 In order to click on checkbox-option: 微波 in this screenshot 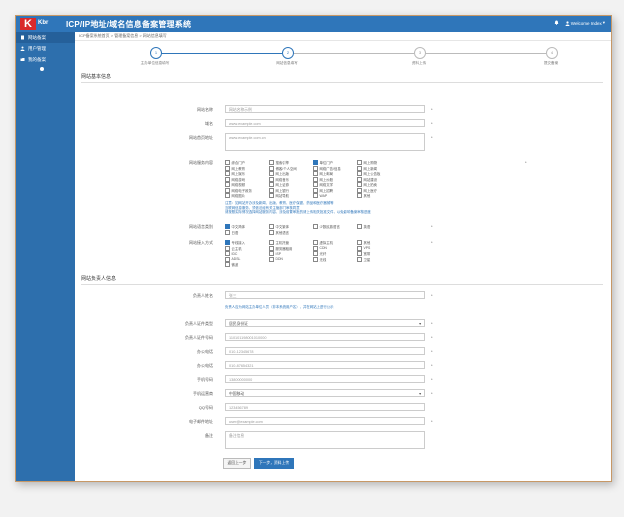, I will do `click(247, 264)`.